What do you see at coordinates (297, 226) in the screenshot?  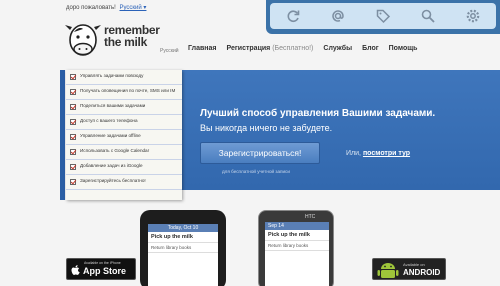 I see `android-date-header: Sep 14` at bounding box center [297, 226].